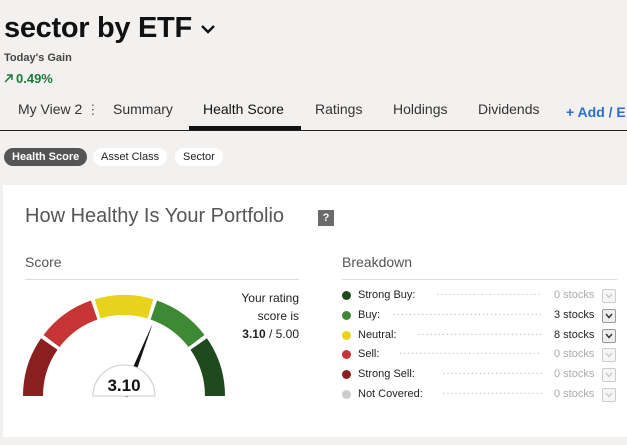  What do you see at coordinates (420, 109) in the screenshot?
I see `tab-holdings: Holdings` at bounding box center [420, 109].